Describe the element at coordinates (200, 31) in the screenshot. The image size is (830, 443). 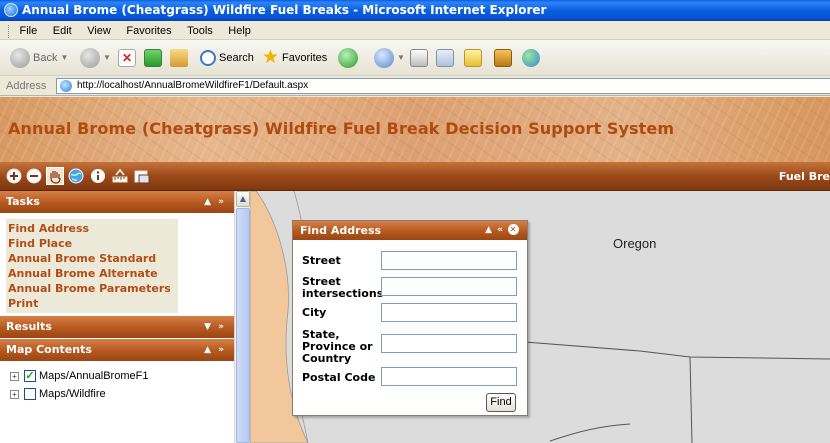
I see `menu-tools: Tools` at that location.